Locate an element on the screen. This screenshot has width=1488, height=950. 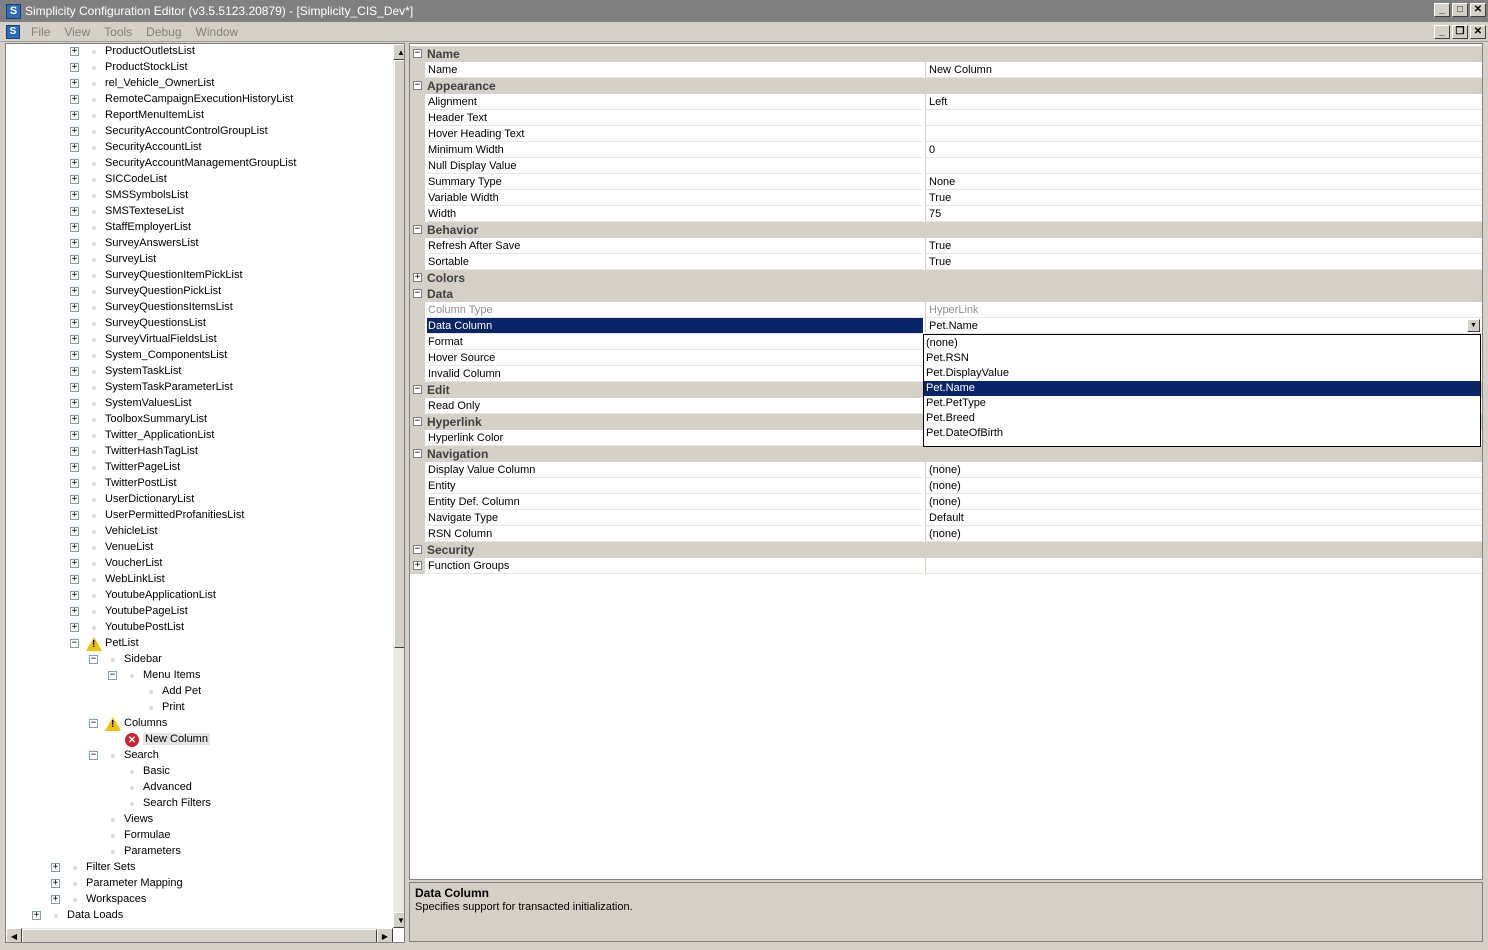
property-name: Read Only is located at coordinates (675, 406).